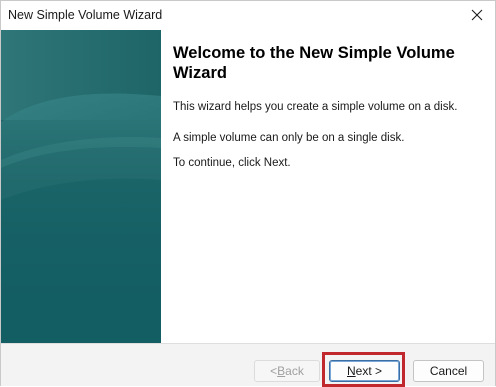  I want to click on back-button-label: ack, so click(294, 371).